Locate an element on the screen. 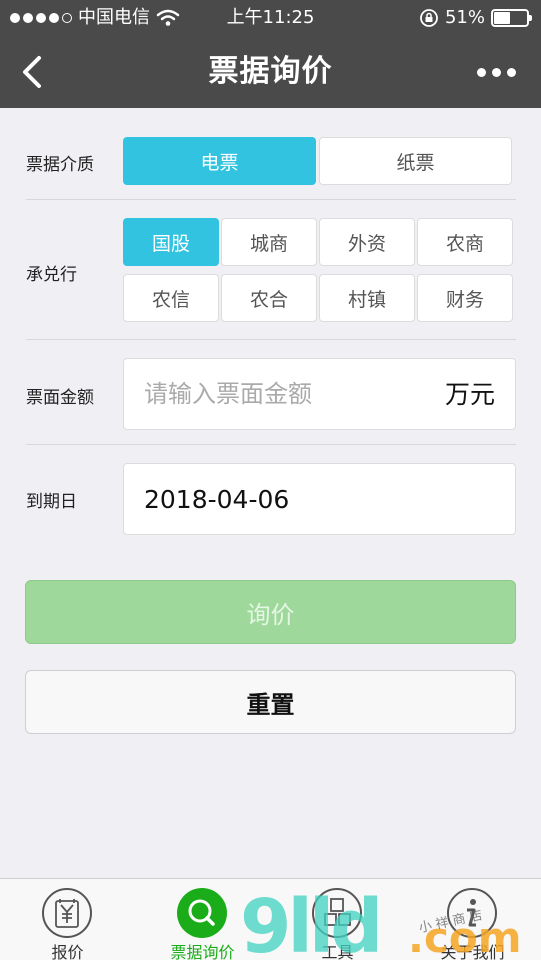  status-bar: 中国电信 上午11:25 51% is located at coordinates (270, 18).